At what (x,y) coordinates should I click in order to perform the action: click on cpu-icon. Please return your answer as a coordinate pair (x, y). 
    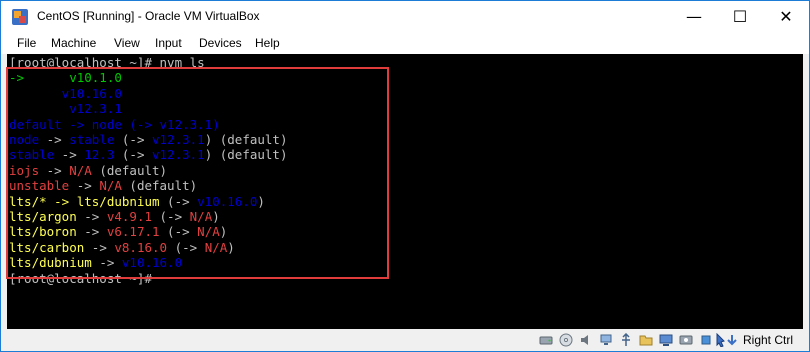
    Looking at the image, I should click on (706, 340).